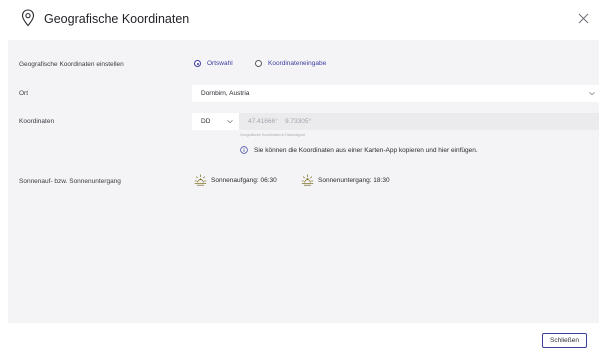  Describe the element at coordinates (419, 121) in the screenshot. I see `coordinates-input: 47.41666° 9.73305°` at that location.